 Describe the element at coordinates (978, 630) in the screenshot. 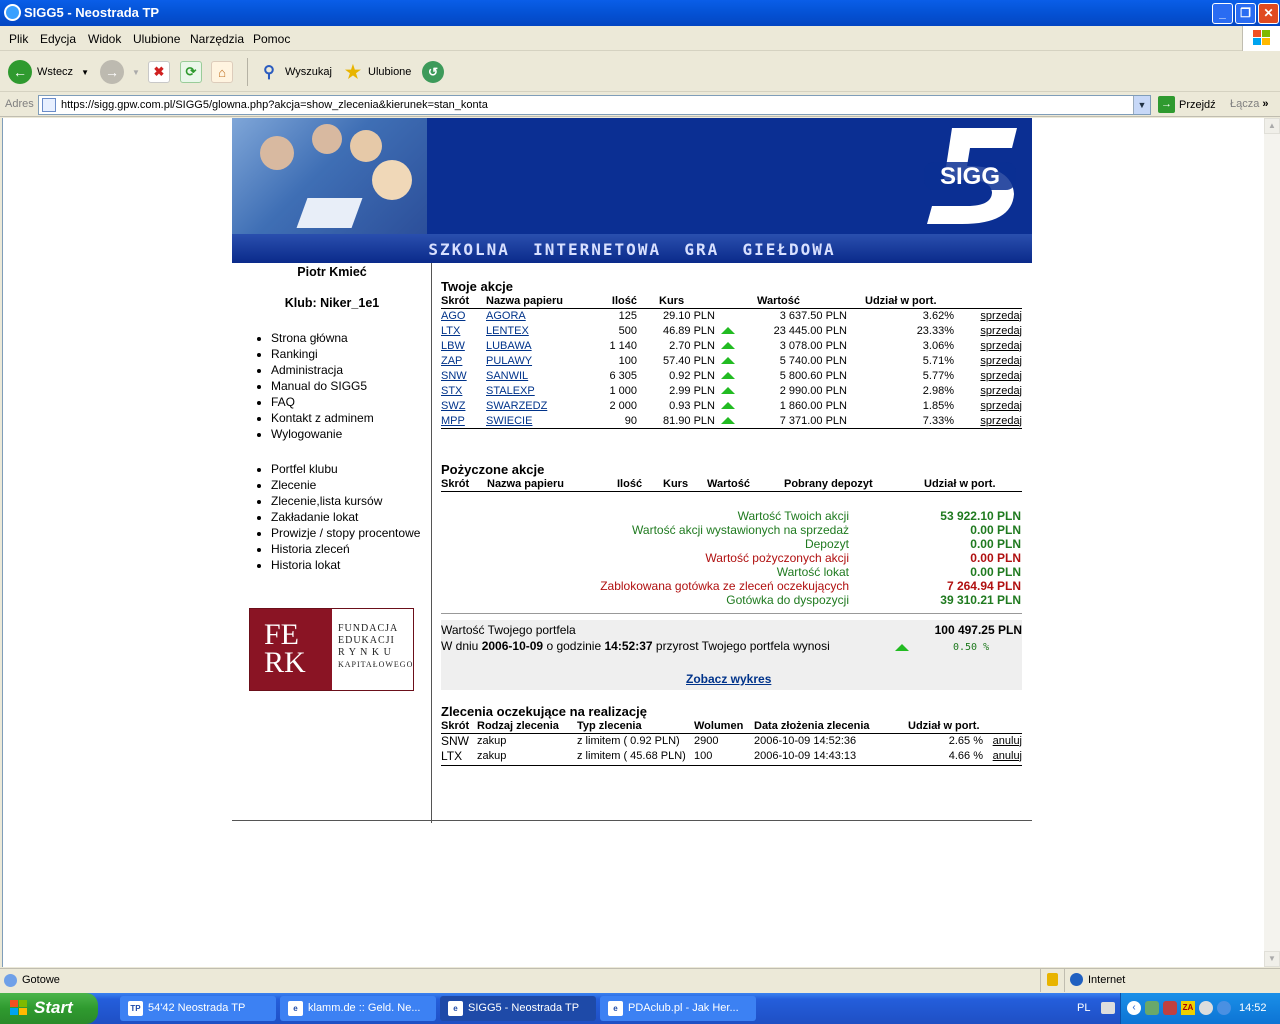

I see `portfolio-value: 100 497.25 PLN` at that location.